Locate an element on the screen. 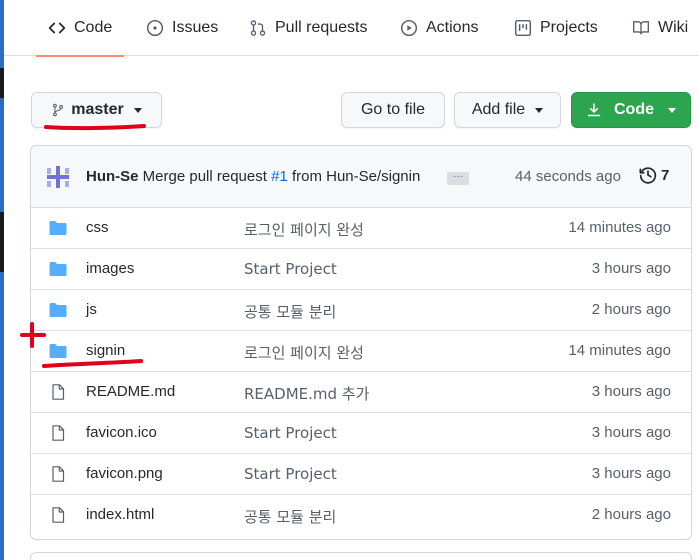 The image size is (699, 560). annotation-underline-signin is located at coordinates (92, 363).